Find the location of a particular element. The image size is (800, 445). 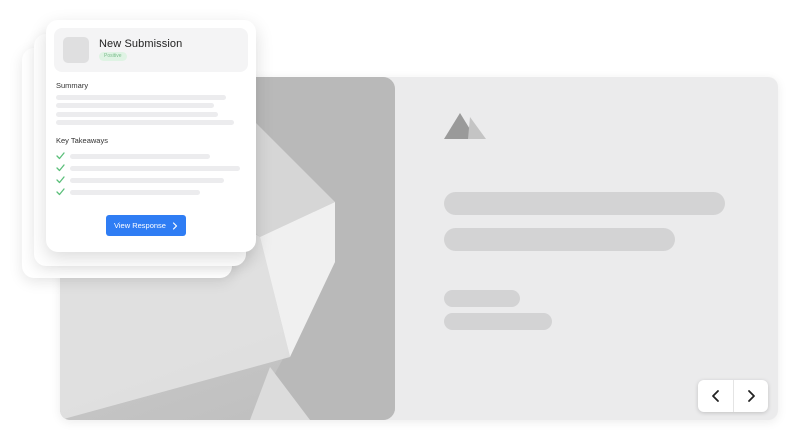

view-response-label: View Response is located at coordinates (140, 225).